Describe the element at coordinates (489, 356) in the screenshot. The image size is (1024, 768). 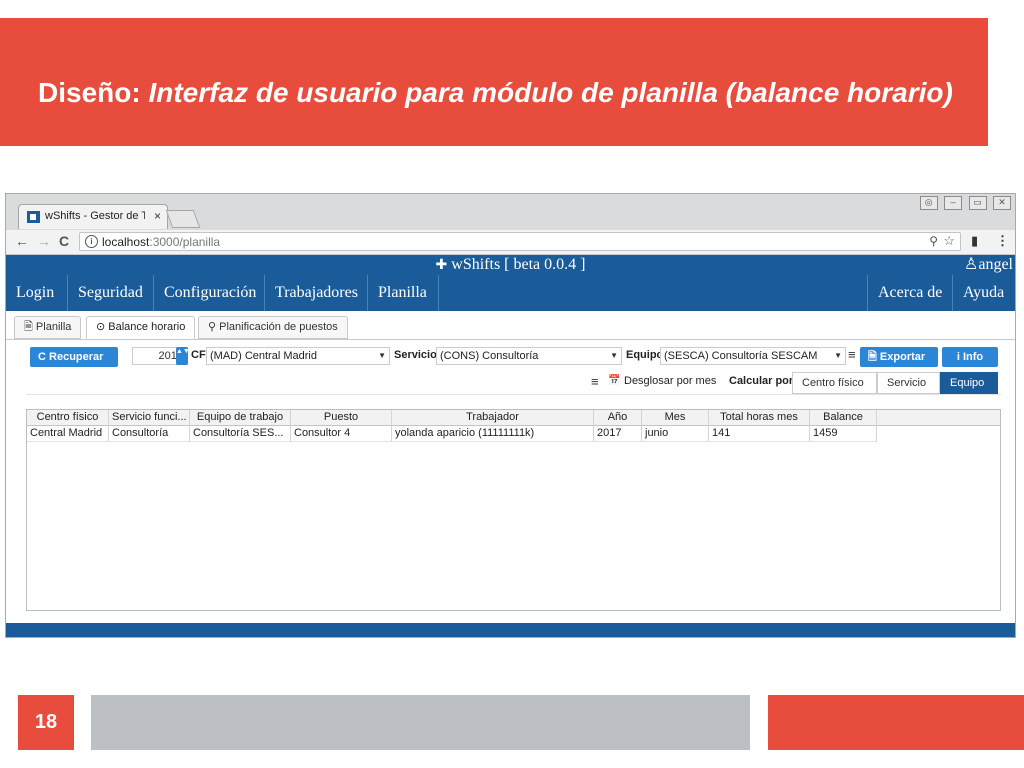
I see `servicio-value: (CONS) Consultoría` at that location.